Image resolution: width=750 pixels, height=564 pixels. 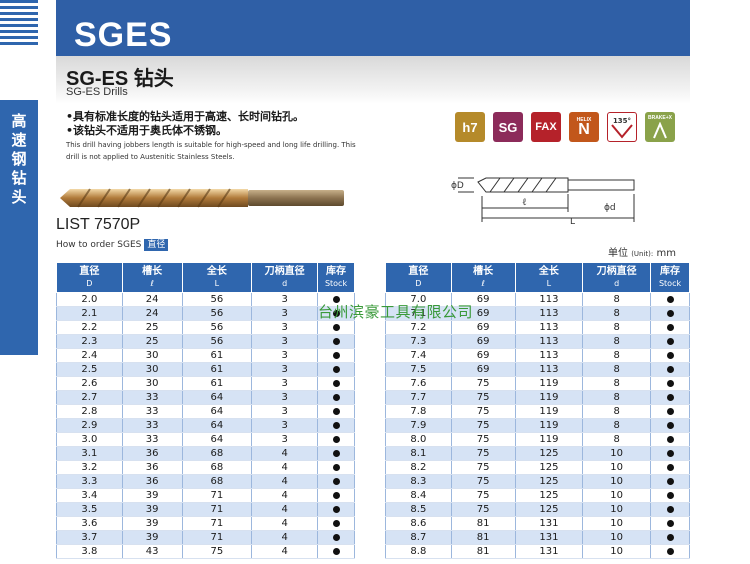 I want to click on cell-overall-length: 119, so click(x=549, y=425).